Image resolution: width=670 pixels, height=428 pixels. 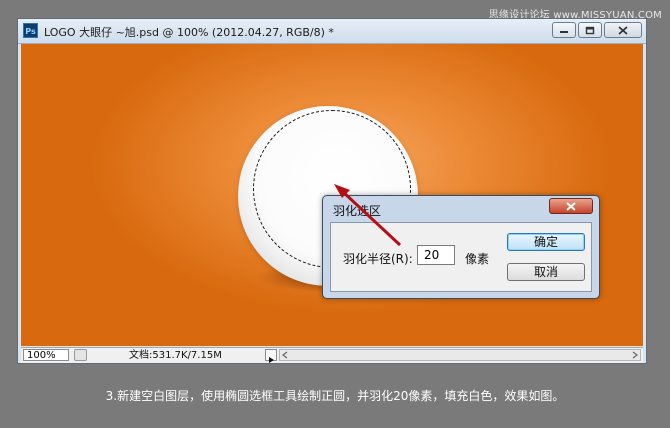 What do you see at coordinates (477, 259) in the screenshot?
I see `pixels-unit-label: 像素` at bounding box center [477, 259].